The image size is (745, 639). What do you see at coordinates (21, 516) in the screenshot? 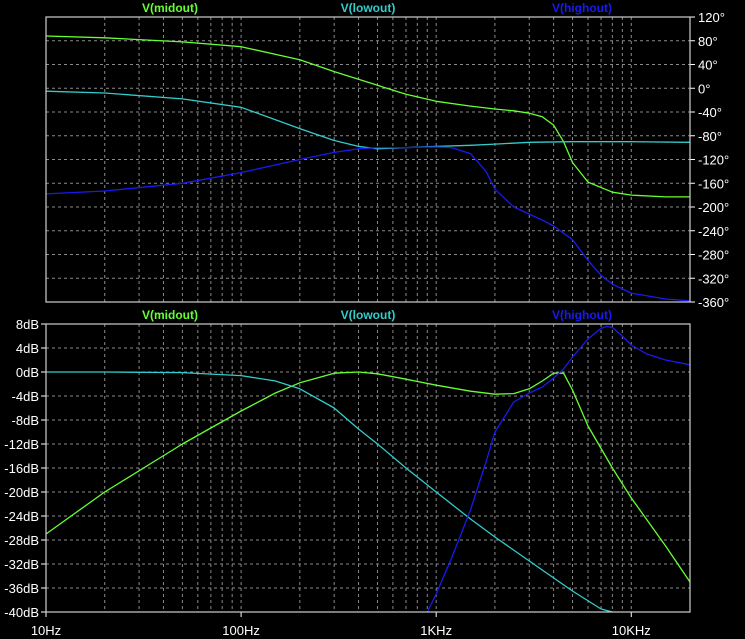
I see `y-tick-label: -24dB` at bounding box center [21, 516].